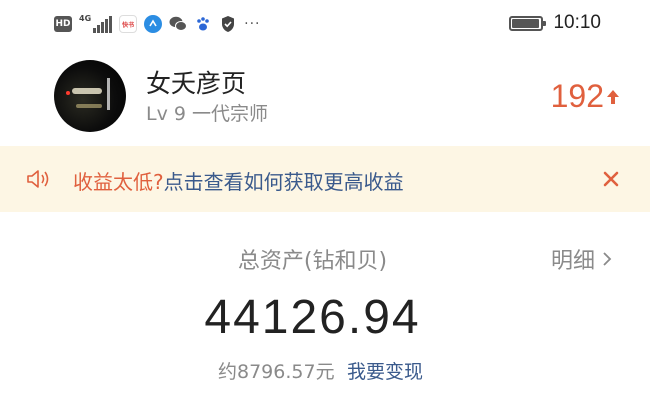 The image size is (650, 415). I want to click on banner-warning: 收益太低?, so click(118, 182).